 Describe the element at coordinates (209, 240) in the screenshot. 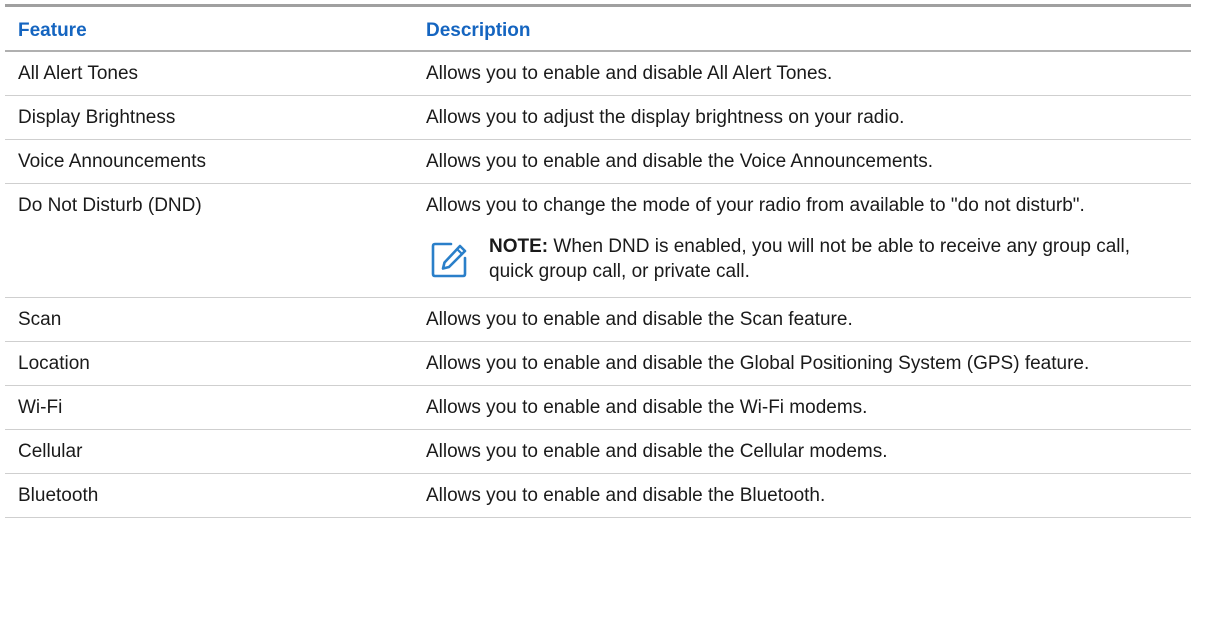

I see `feature-cell: Do Not Disturb (DND)` at that location.